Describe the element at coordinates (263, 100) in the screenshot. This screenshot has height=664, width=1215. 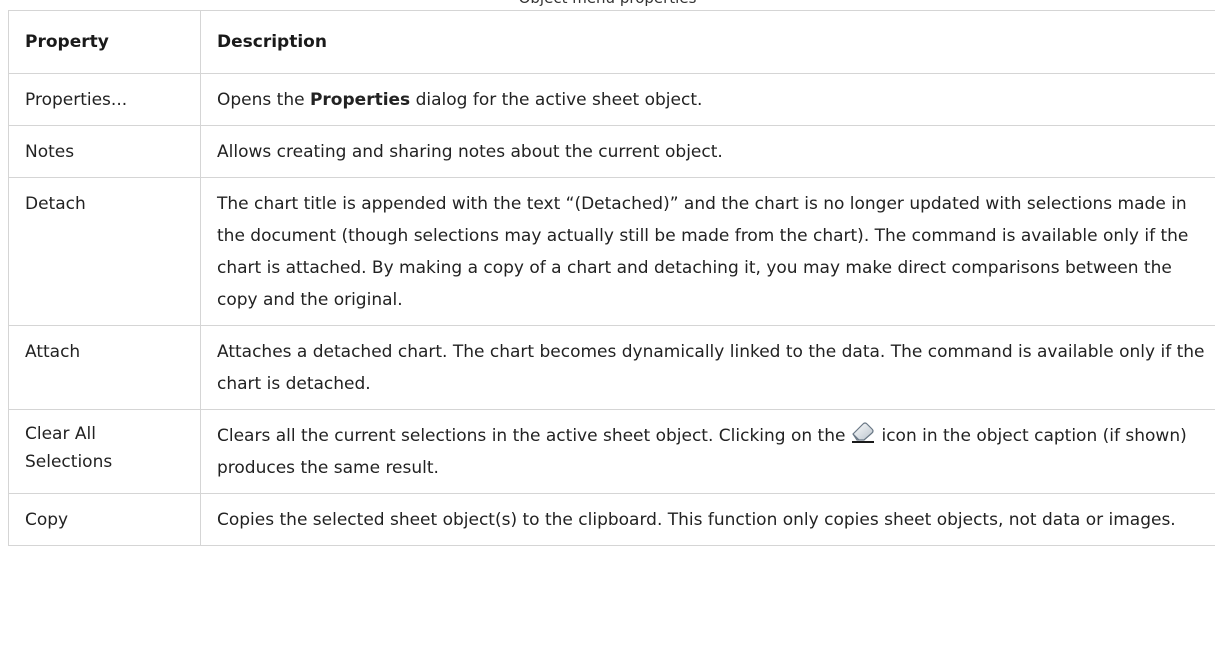
I see `description-text: Opens the` at that location.